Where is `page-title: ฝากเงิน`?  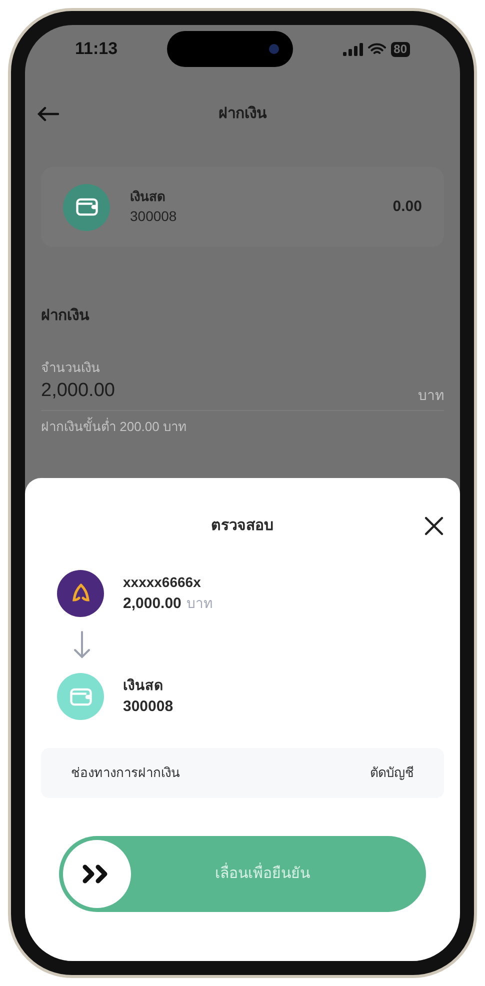
page-title: ฝากเงิน is located at coordinates (242, 114).